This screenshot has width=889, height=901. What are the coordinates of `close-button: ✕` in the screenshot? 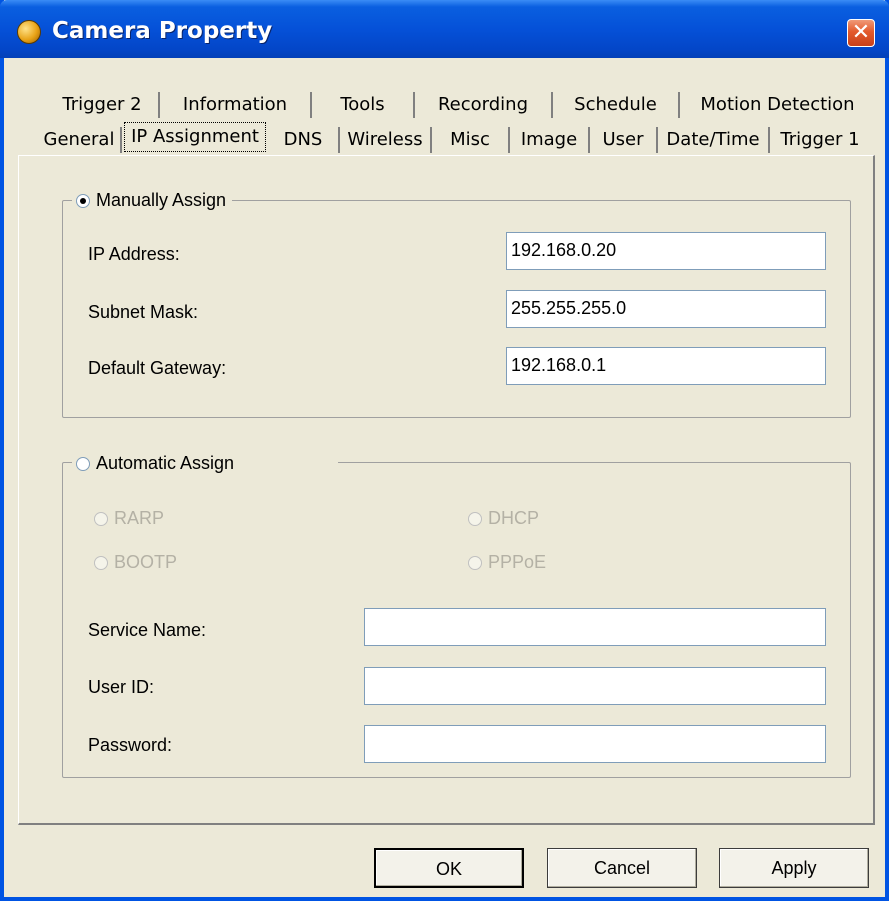 It's located at (861, 33).